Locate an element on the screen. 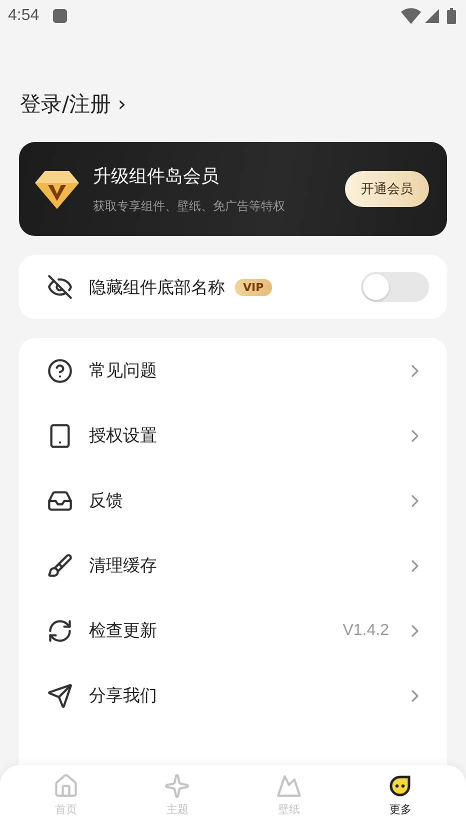 The width and height of the screenshot is (466, 830). open-vip-button: 开通会员 is located at coordinates (387, 189).